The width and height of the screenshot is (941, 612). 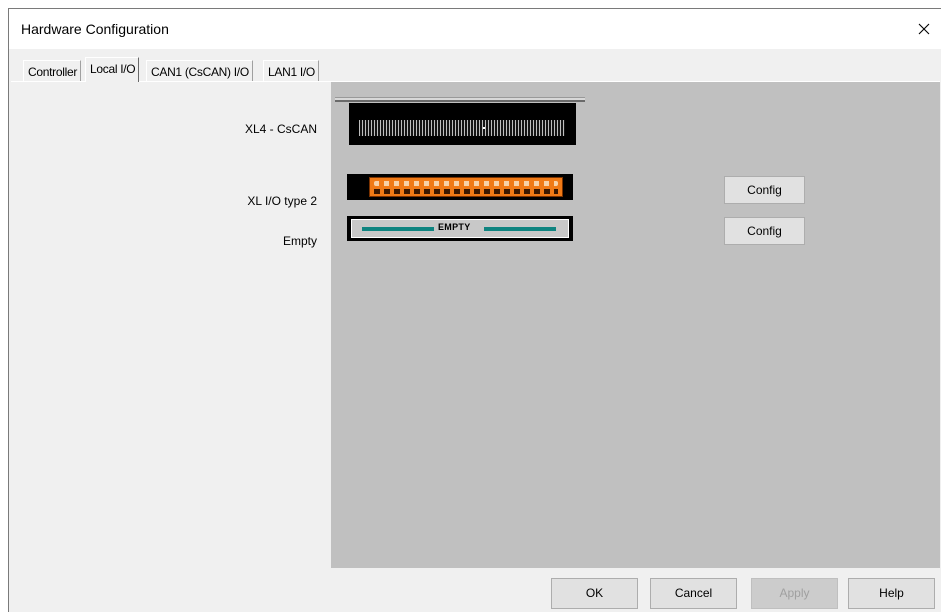 I want to click on ok-button: OK, so click(x=594, y=593).